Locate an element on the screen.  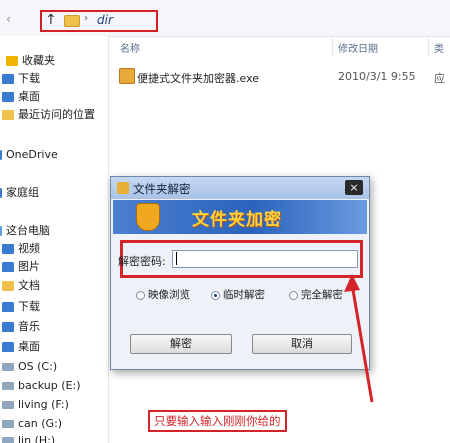
sidebar-item-music: 音乐 is located at coordinates (21, 327).